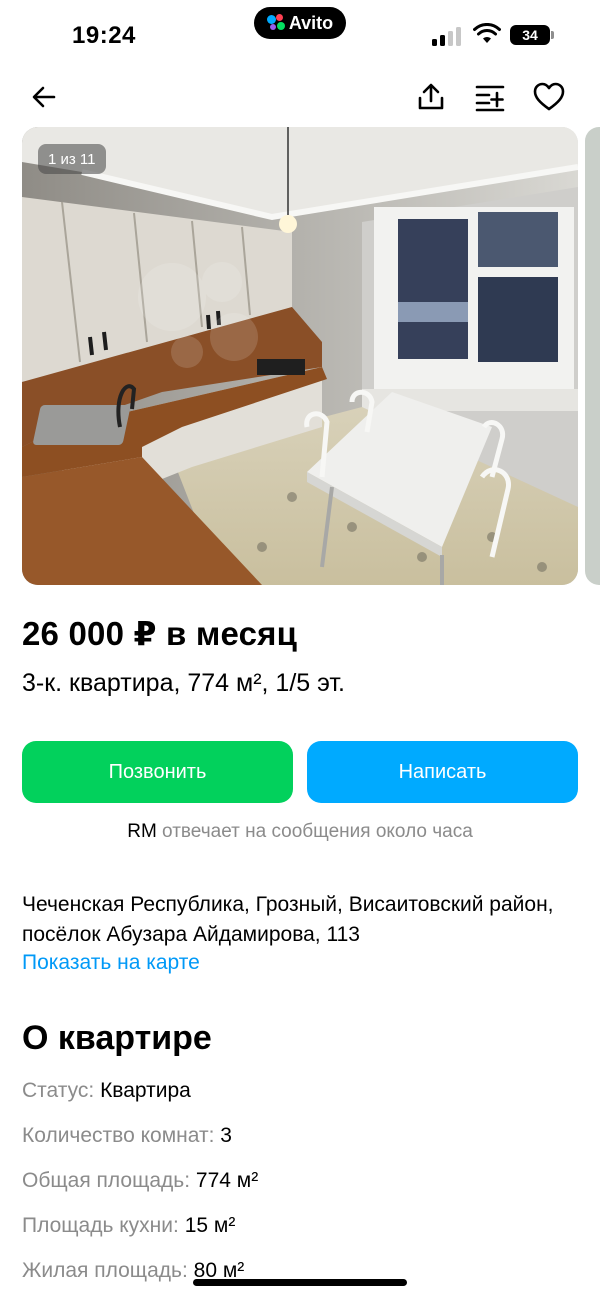 Image resolution: width=600 pixels, height=1297 pixels. I want to click on share-button, so click(431, 97).